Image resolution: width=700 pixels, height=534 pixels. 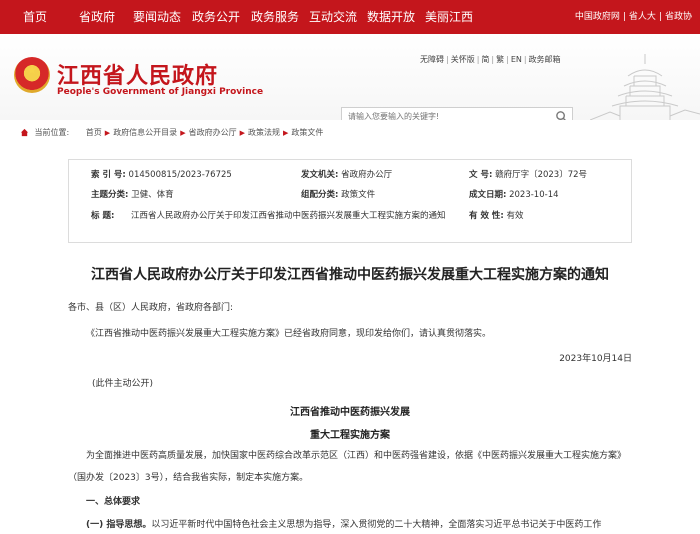 I want to click on site-title: 江西省人民政府, so click(x=137, y=74).